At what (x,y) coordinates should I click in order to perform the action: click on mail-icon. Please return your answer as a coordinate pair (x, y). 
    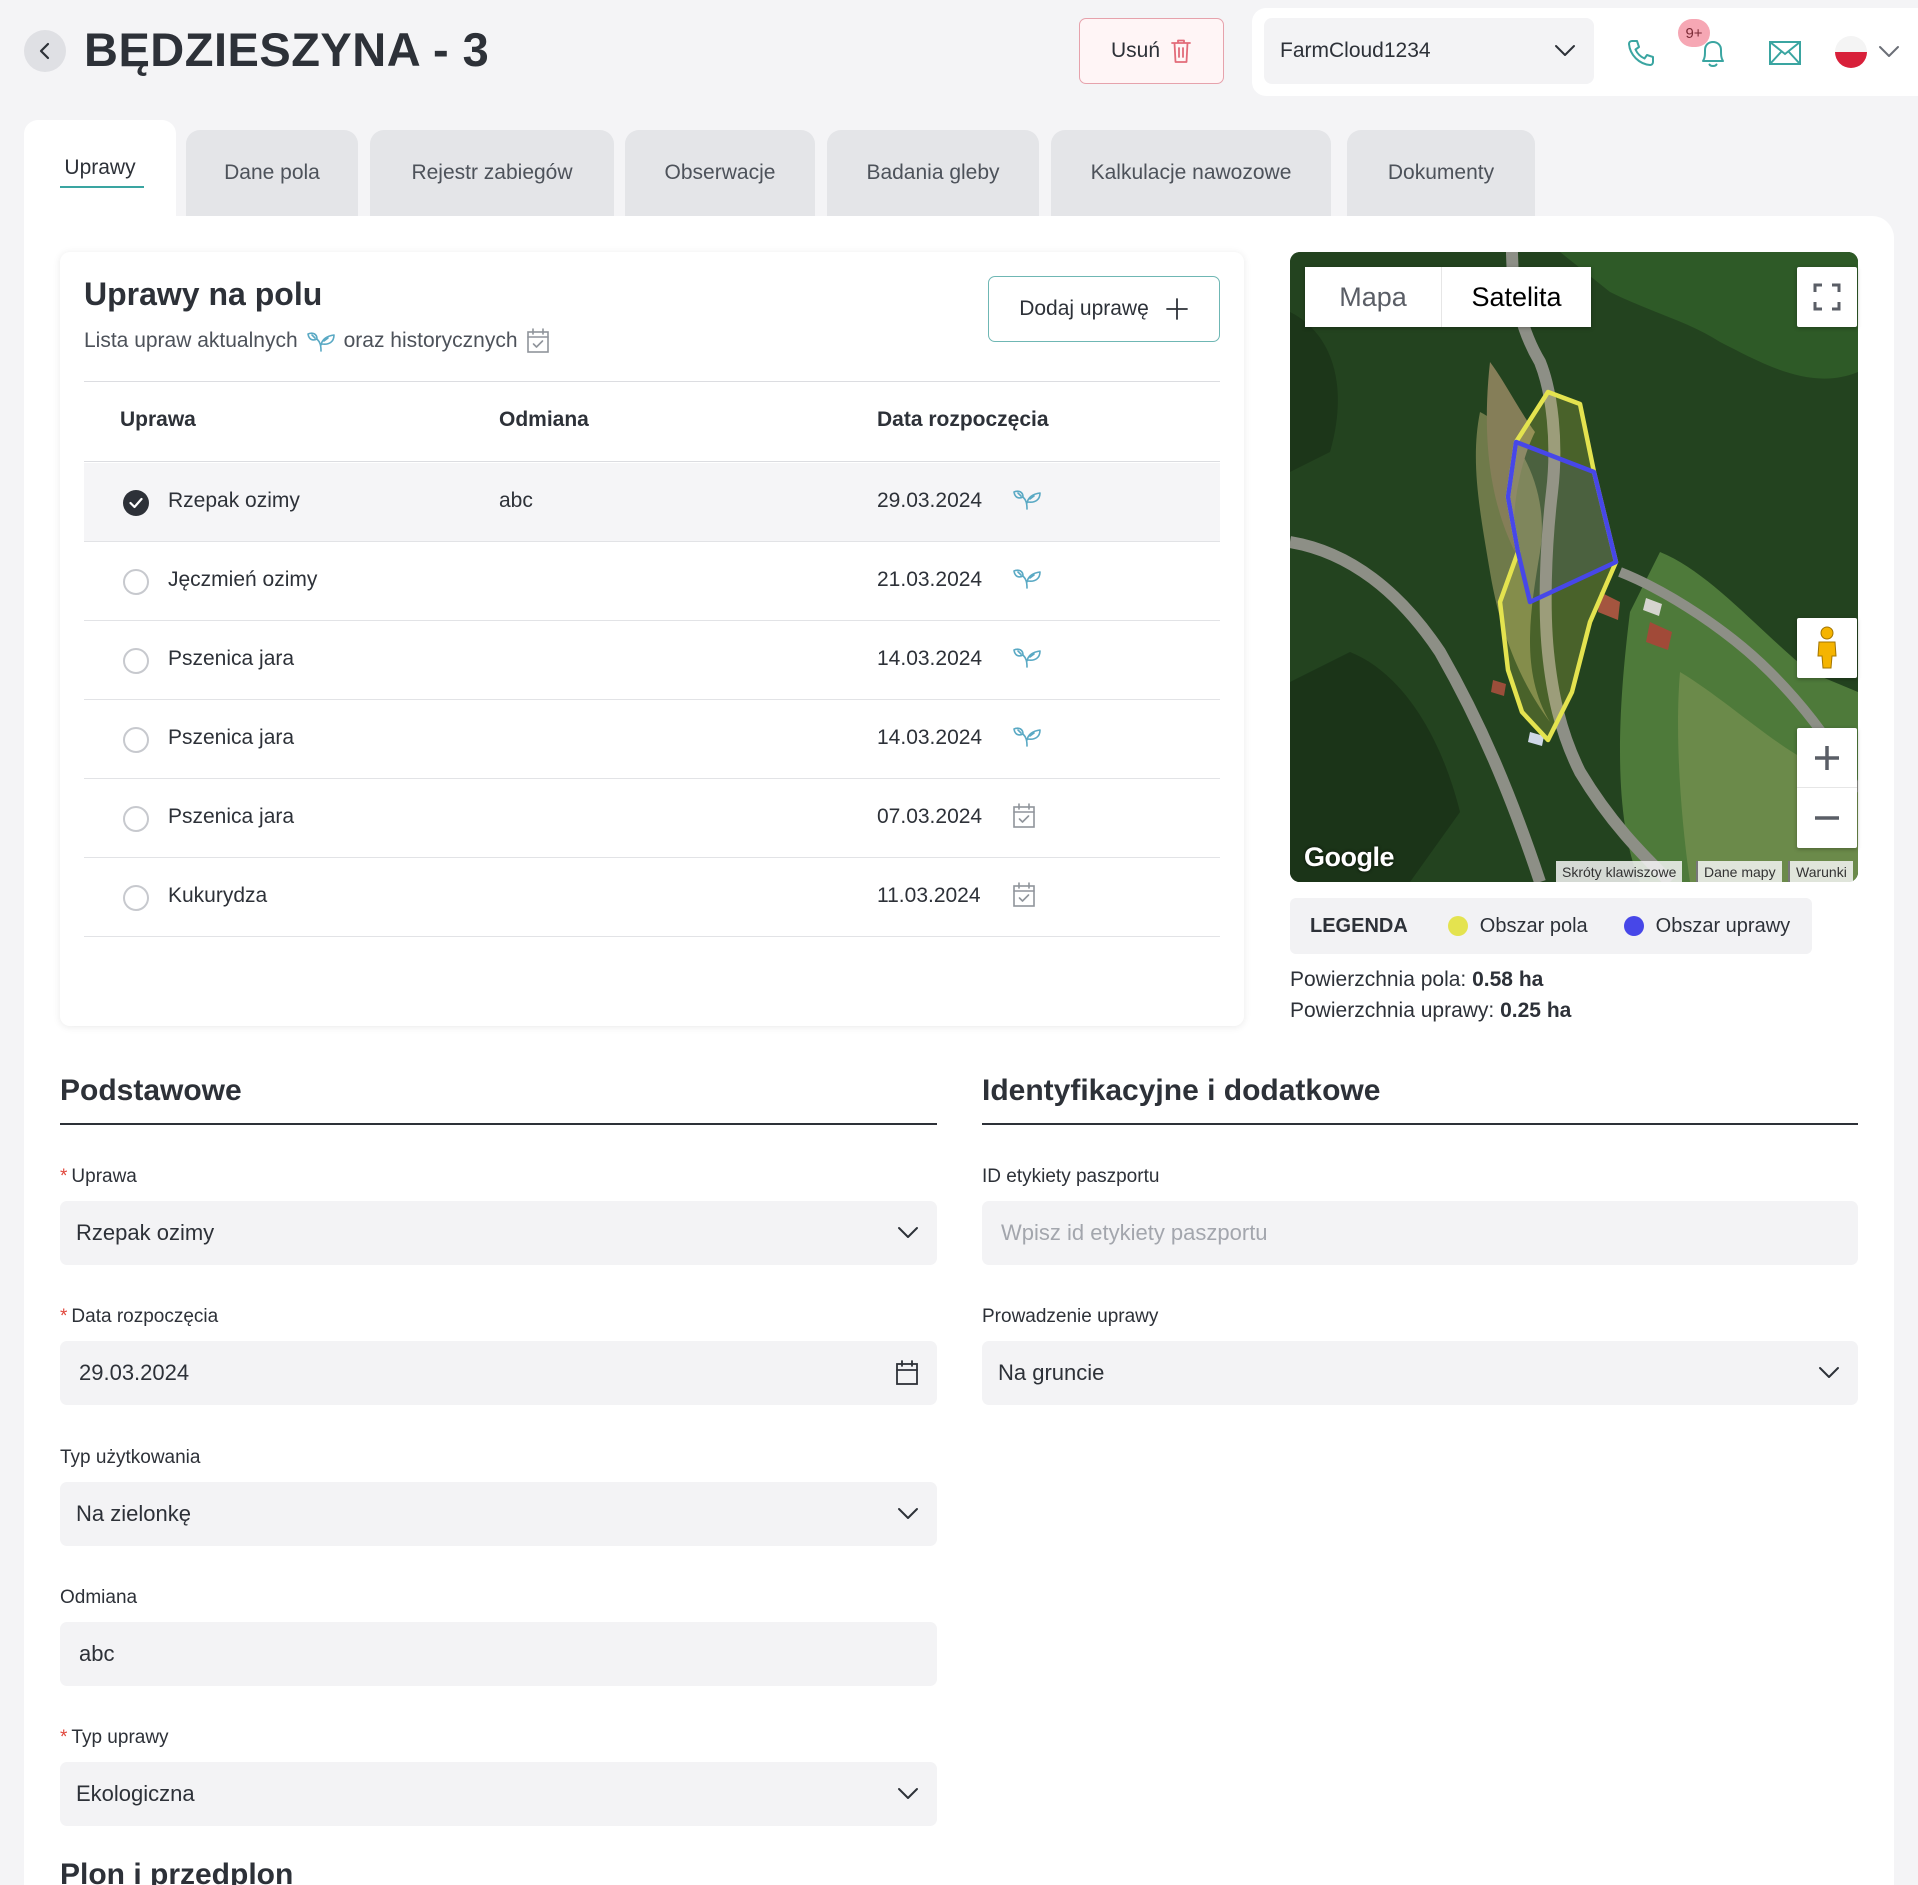
    Looking at the image, I should click on (1785, 53).